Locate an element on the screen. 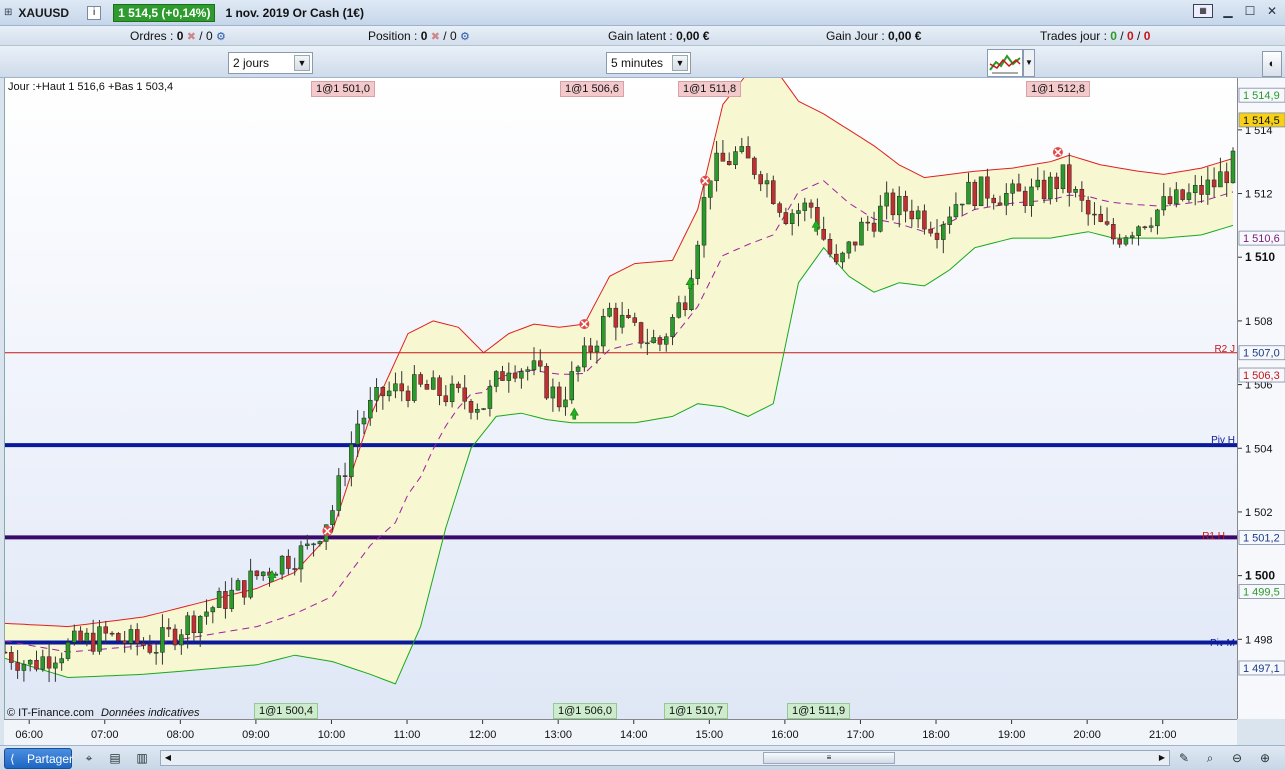  position-settings-icon: ⚙ is located at coordinates (465, 37).